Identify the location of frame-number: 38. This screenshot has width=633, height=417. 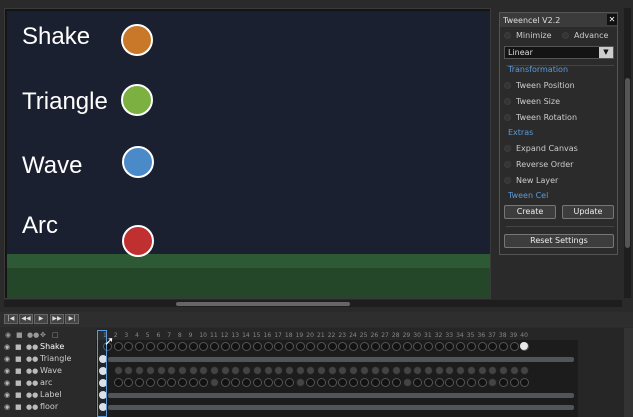
(503, 335).